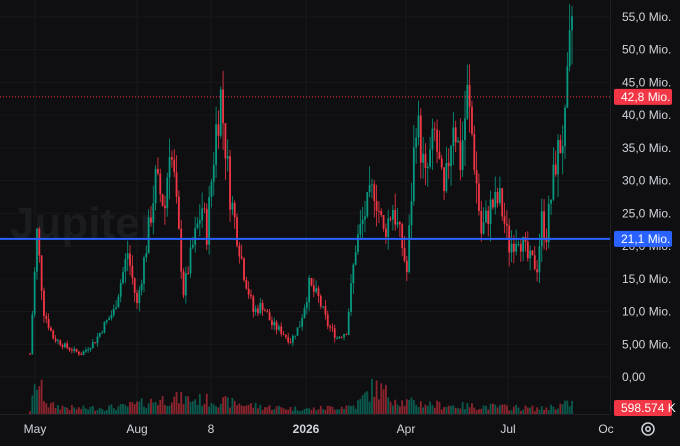 The width and height of the screenshot is (680, 446). I want to click on level-line-tag-label: 21,1 Mio., so click(645, 239).